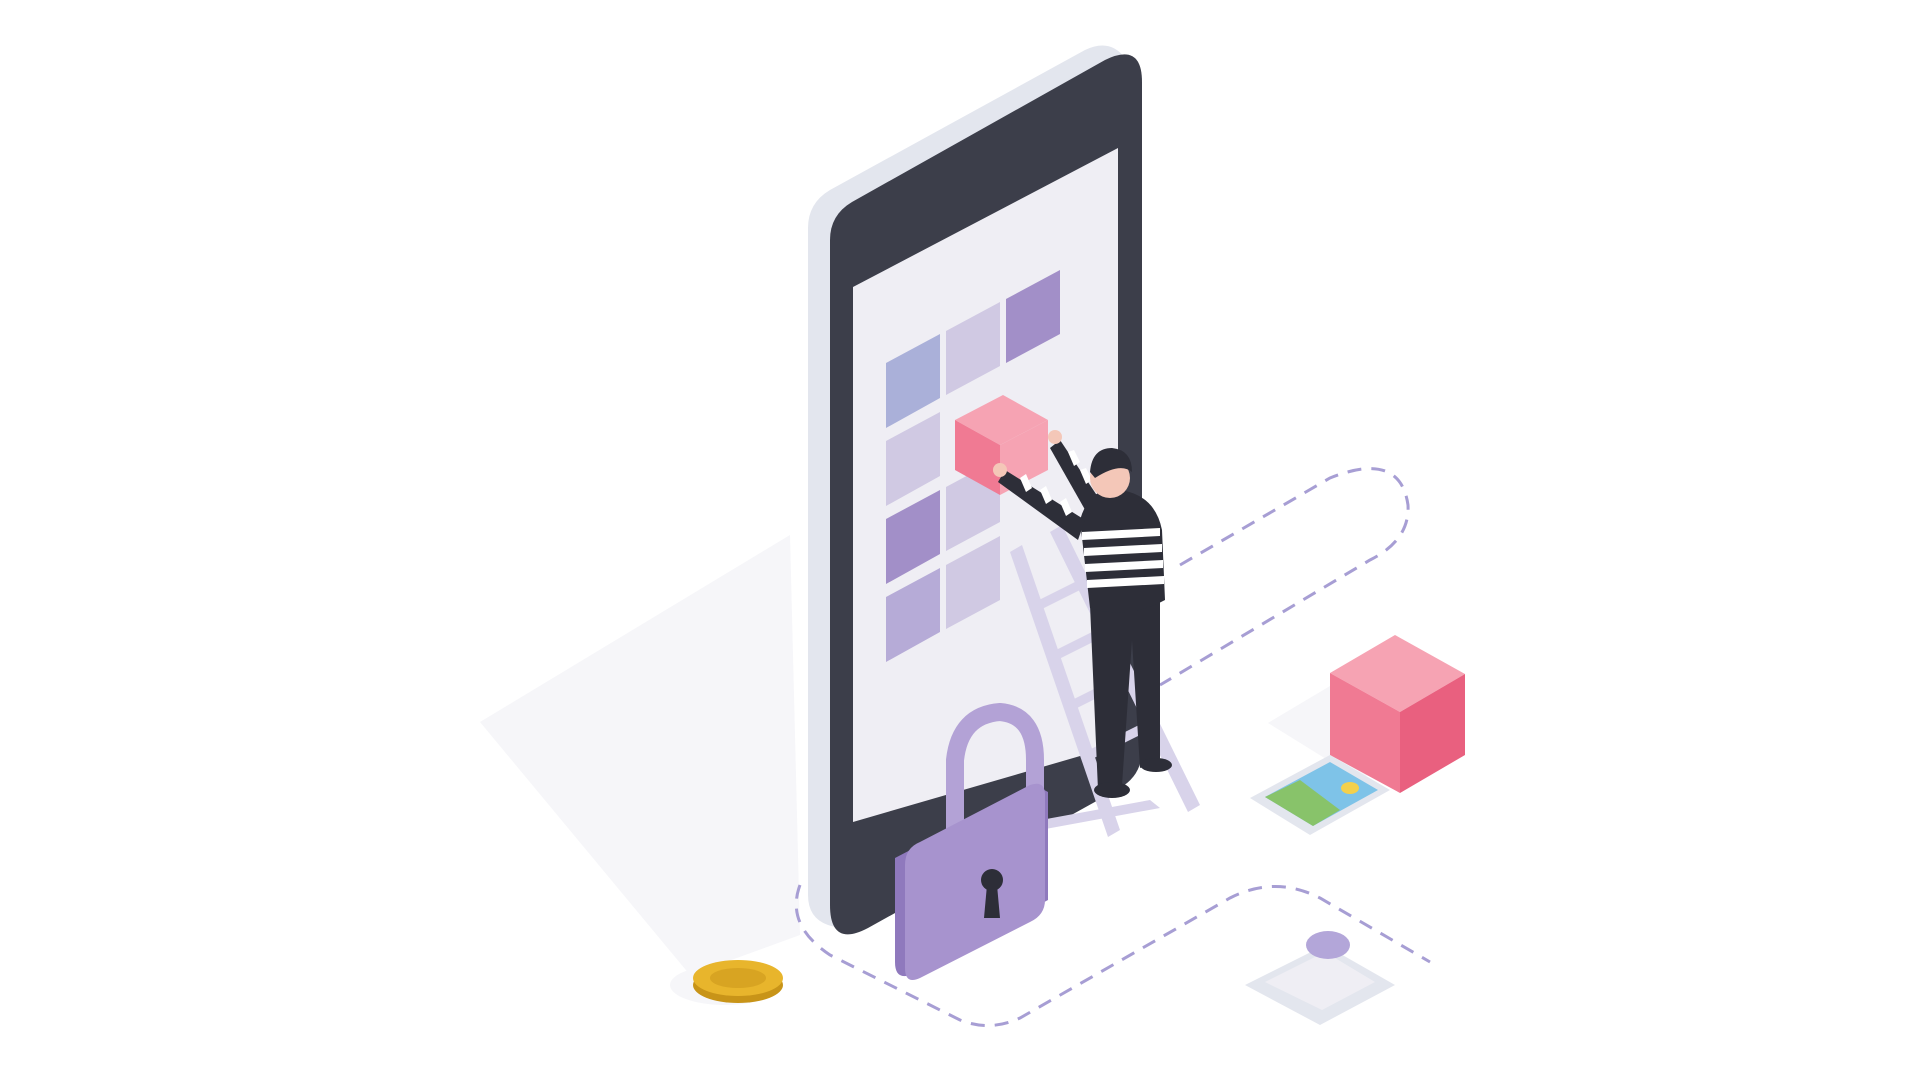  Describe the element at coordinates (640, 755) in the screenshot. I see `floor-shadow` at that location.